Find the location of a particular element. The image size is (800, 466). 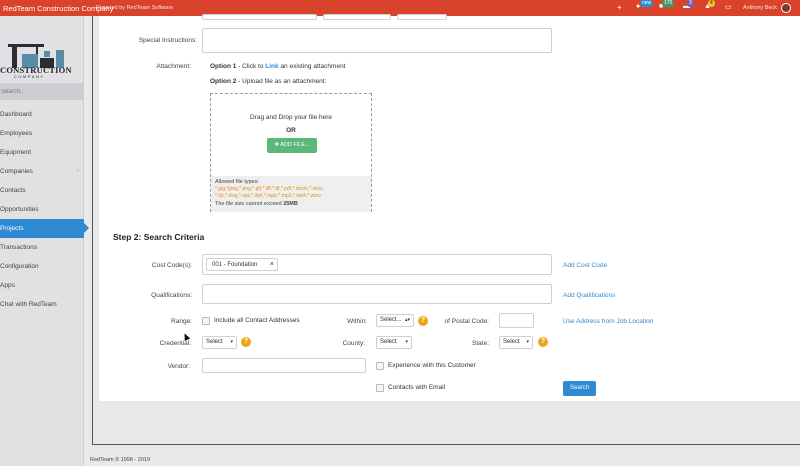

drop-text: Drag and Drop your file here is located at coordinates (290, 117).